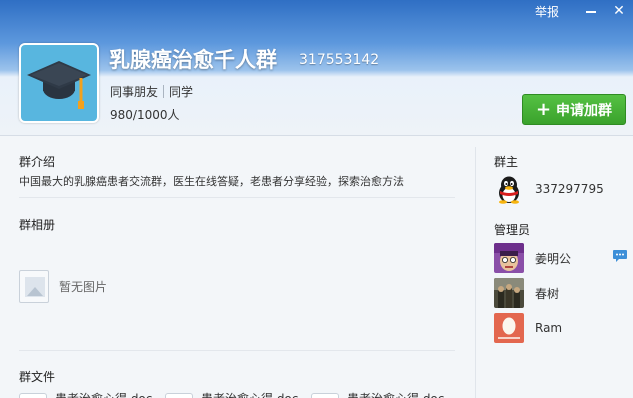 The height and width of the screenshot is (398, 633). I want to click on owner-title: 群主, so click(506, 162).